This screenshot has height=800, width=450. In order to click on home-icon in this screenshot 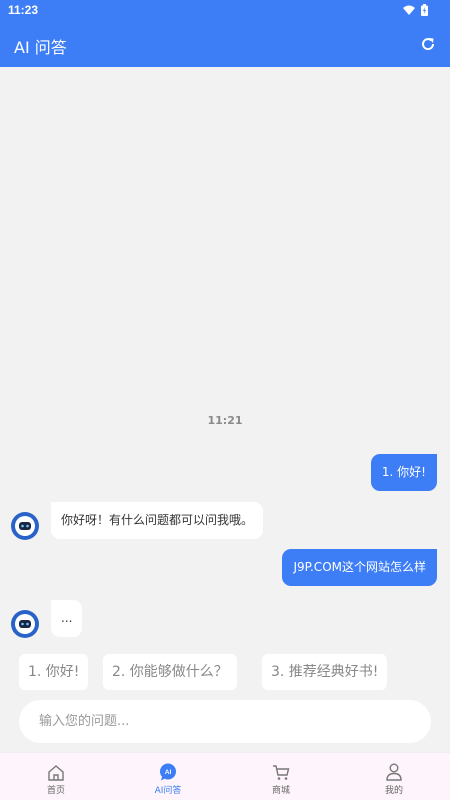, I will do `click(56, 772)`.